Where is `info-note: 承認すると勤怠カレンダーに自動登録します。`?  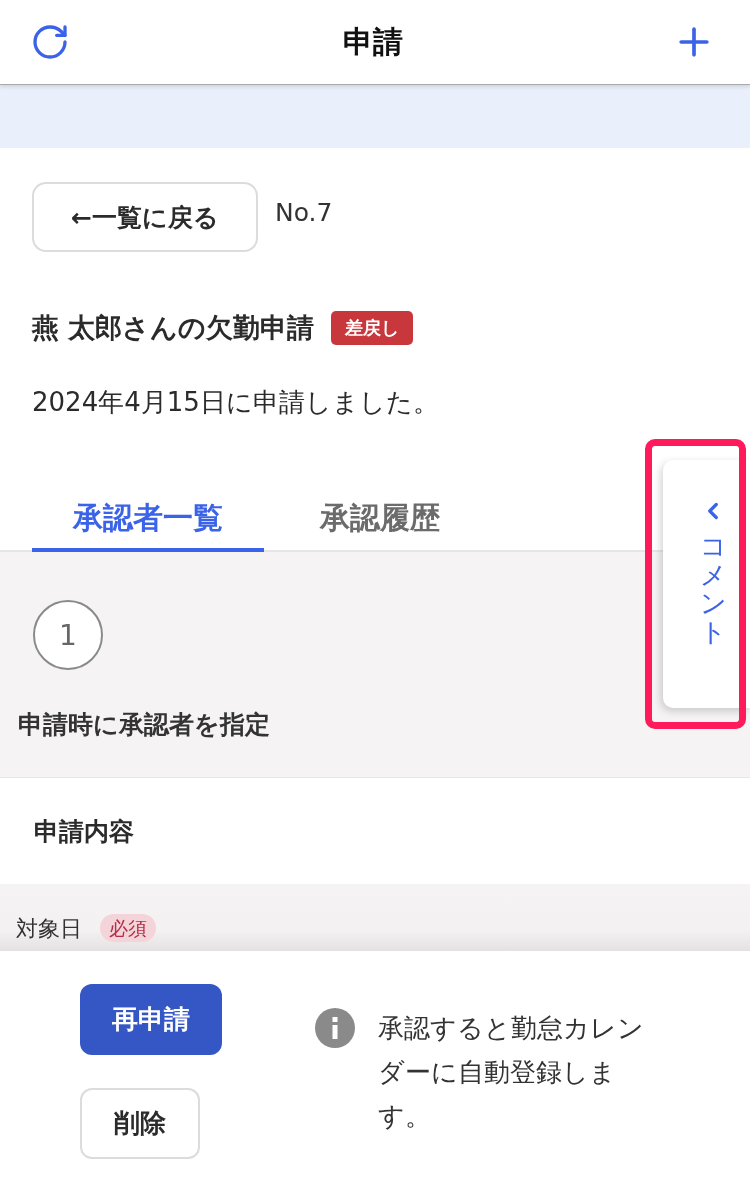
info-note: 承認すると勤怠カレンダーに自動登録します。 is located at coordinates (511, 1072).